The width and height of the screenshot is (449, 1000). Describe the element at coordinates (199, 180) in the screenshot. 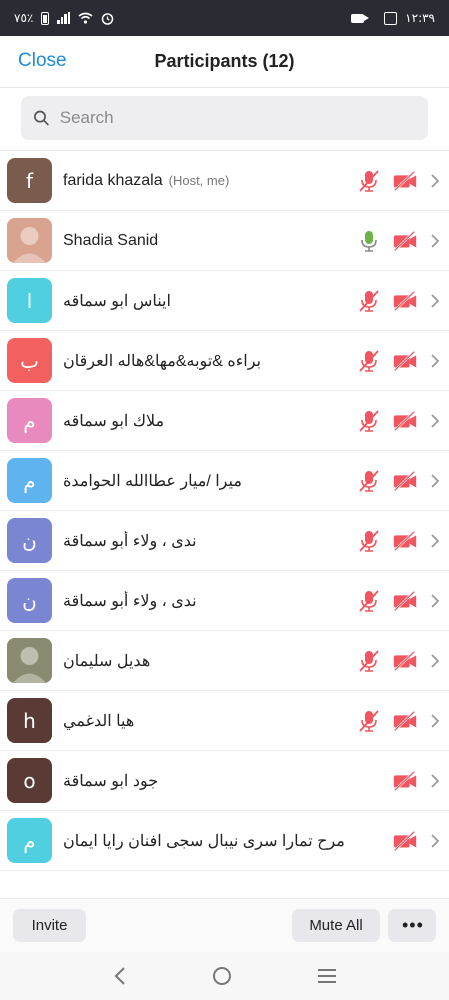

I see `participant-role: (Host, me)` at that location.